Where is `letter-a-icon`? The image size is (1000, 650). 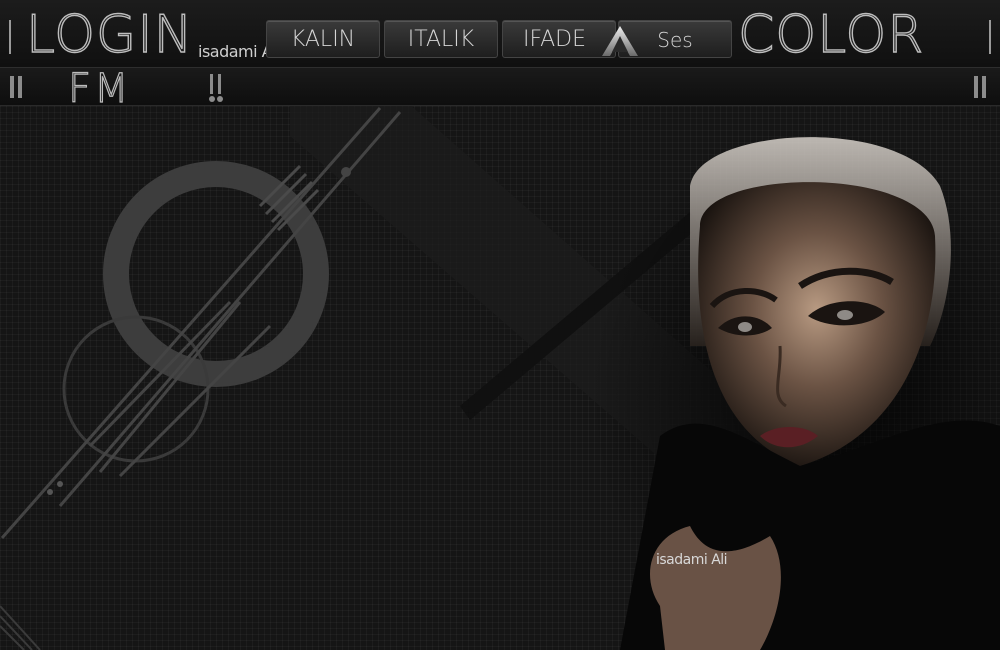 letter-a-icon is located at coordinates (620, 41).